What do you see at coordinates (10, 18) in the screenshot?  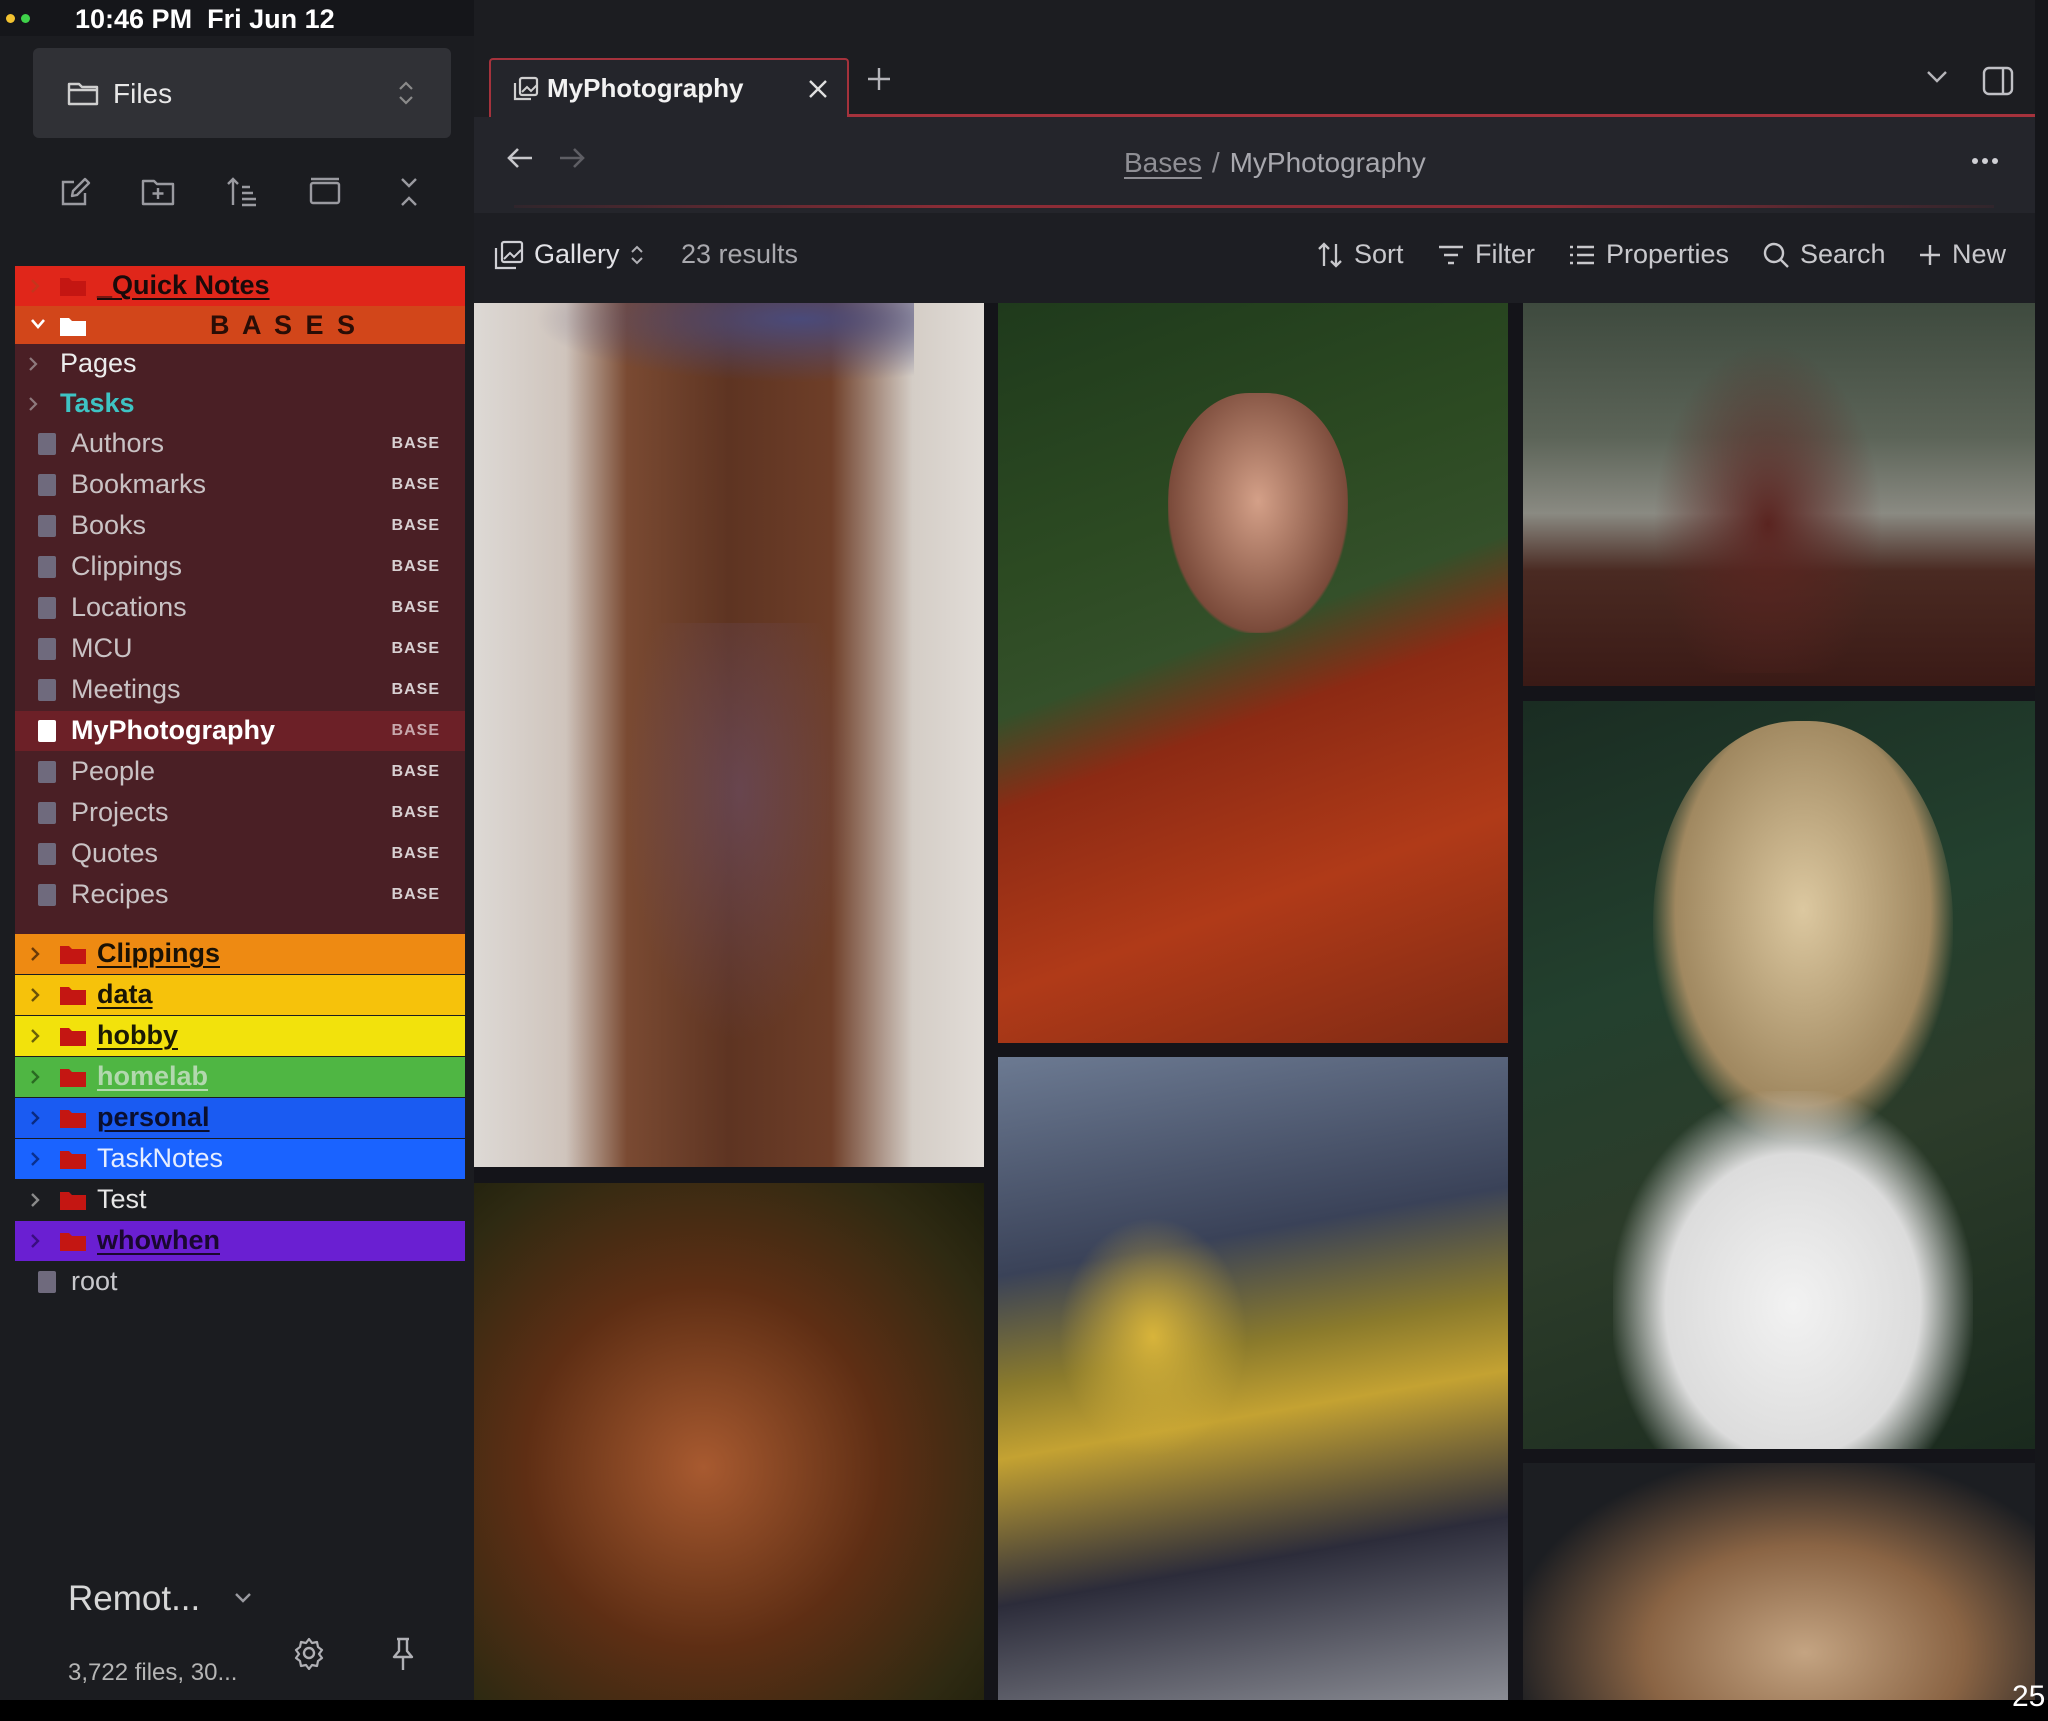 I see `status-dot-yellow` at bounding box center [10, 18].